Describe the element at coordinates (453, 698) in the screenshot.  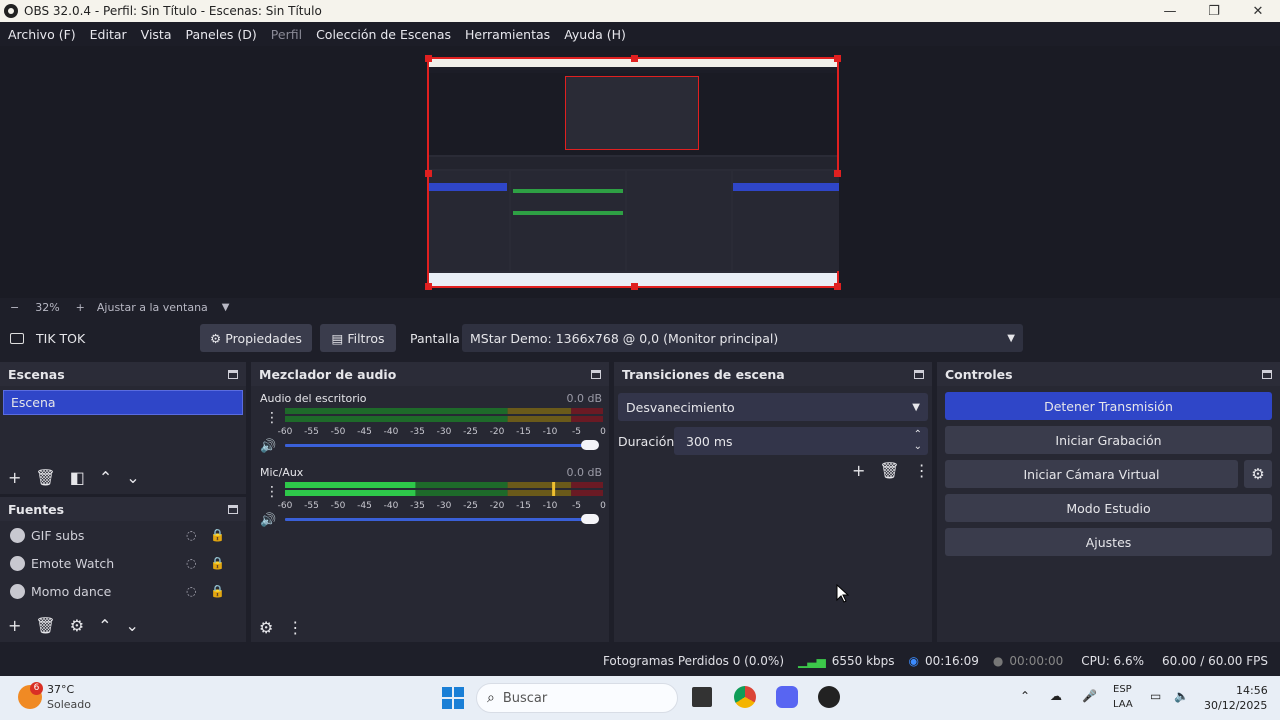
I see `start-windows-icon` at that location.